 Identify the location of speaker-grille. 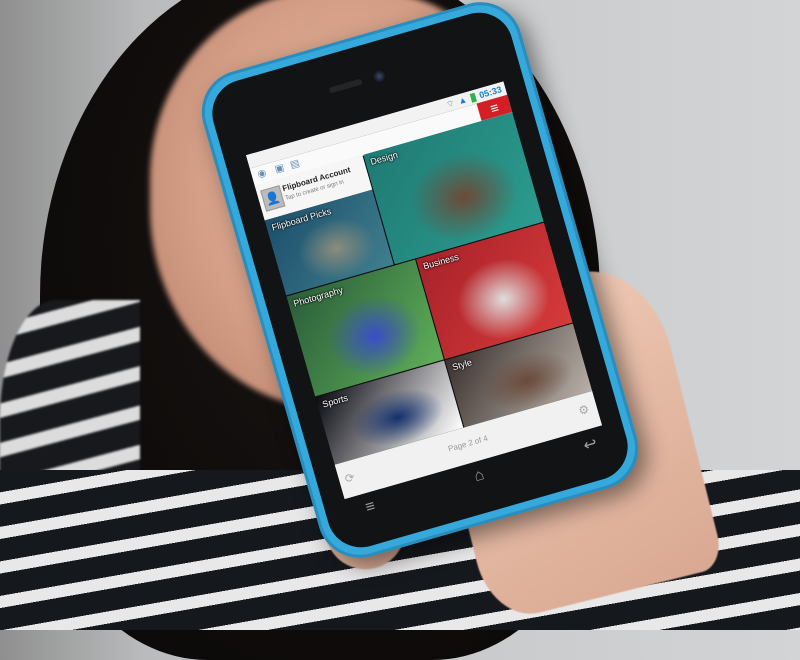
(345, 86).